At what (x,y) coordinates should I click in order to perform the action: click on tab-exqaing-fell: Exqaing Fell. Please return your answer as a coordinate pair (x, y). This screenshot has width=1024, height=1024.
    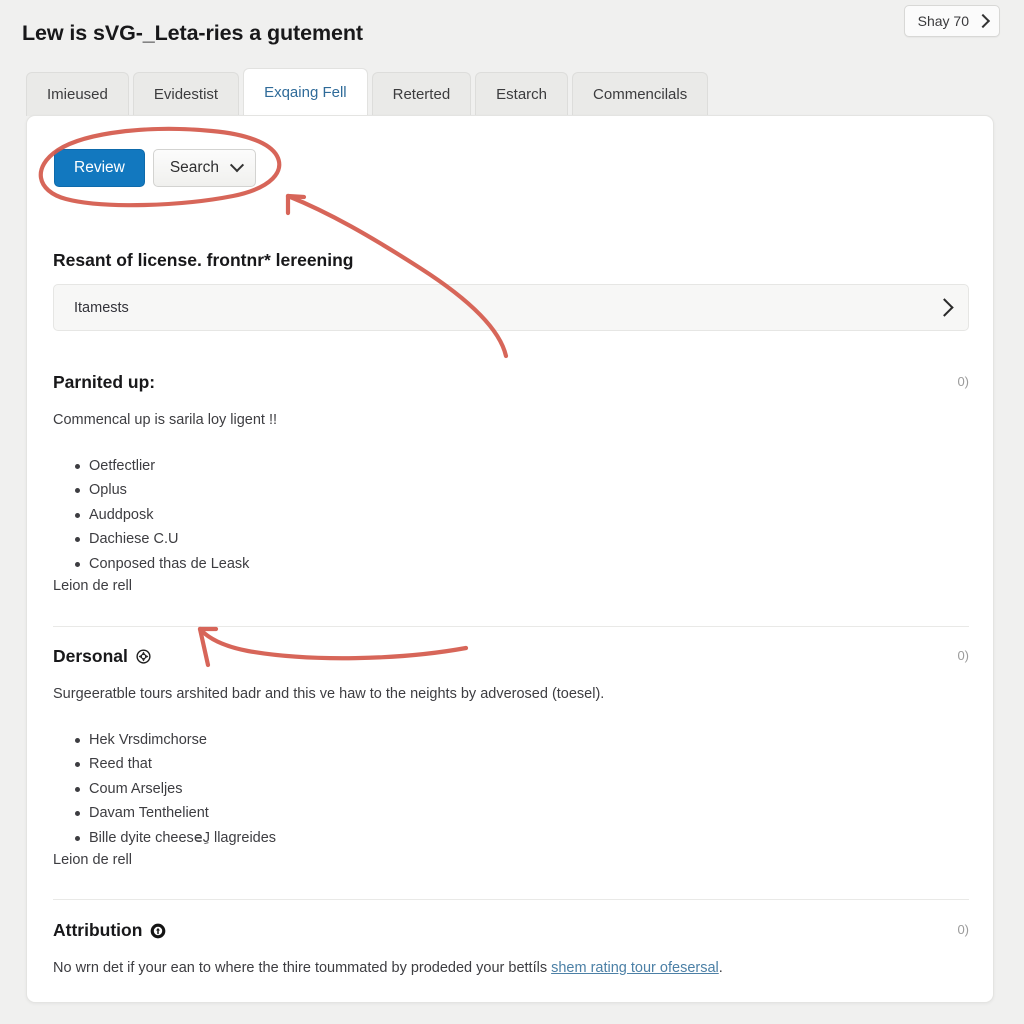
    Looking at the image, I should click on (305, 92).